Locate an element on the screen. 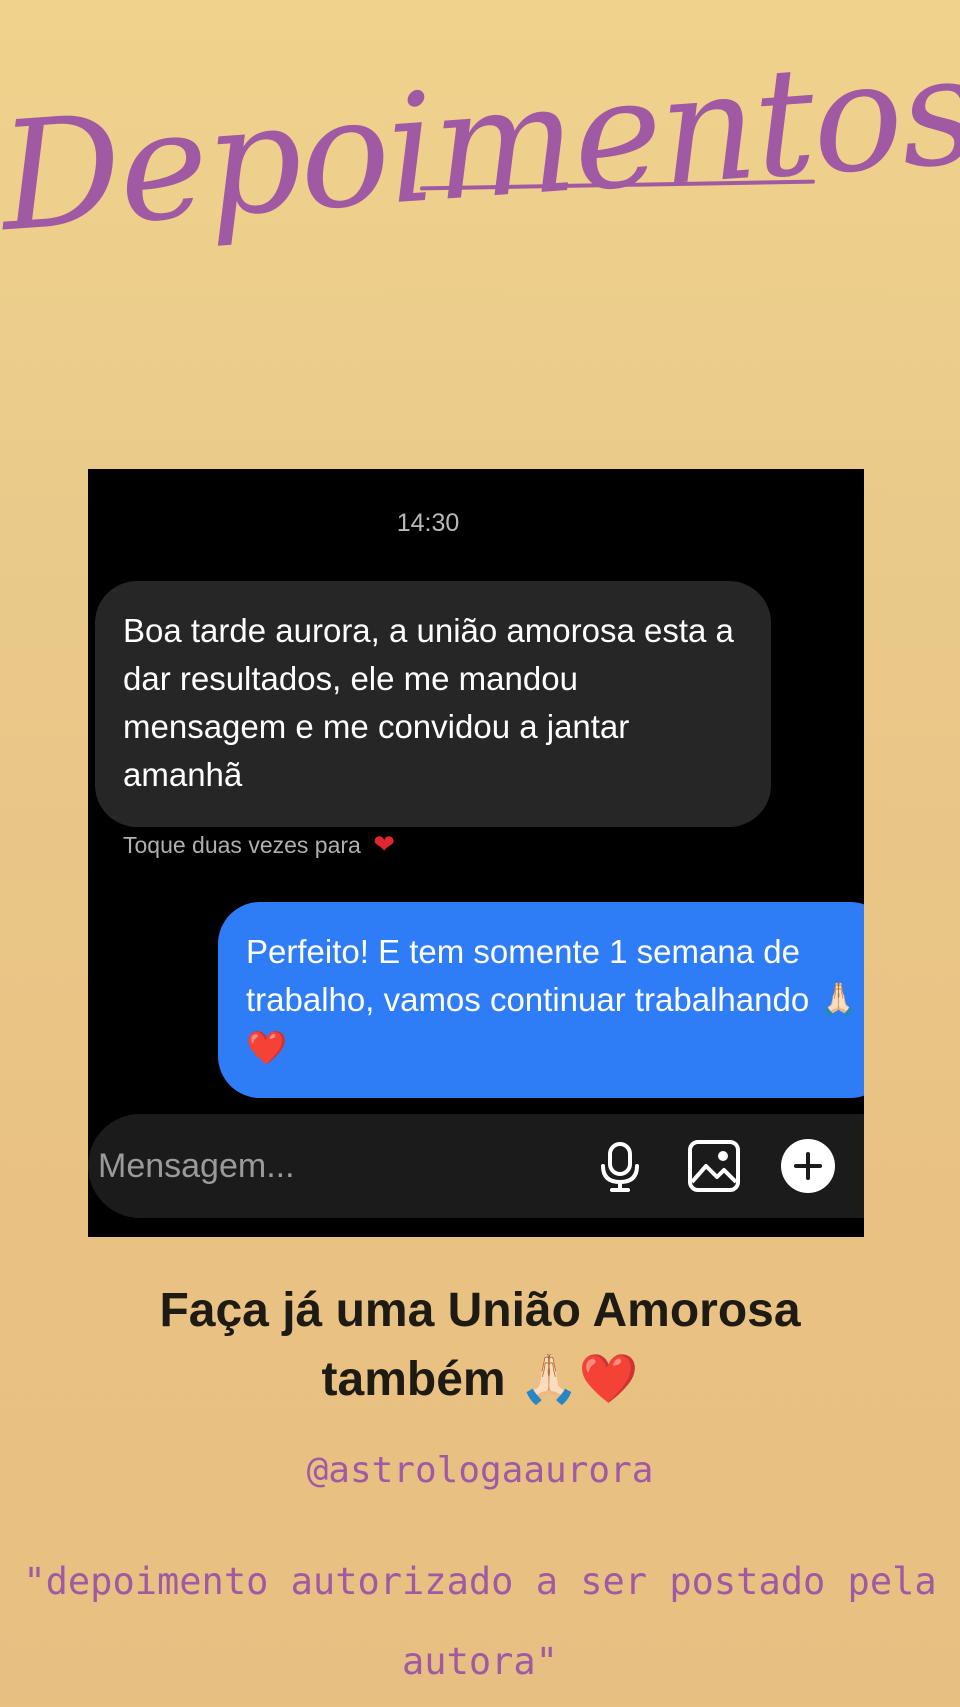  message-input is located at coordinates (318, 1166).